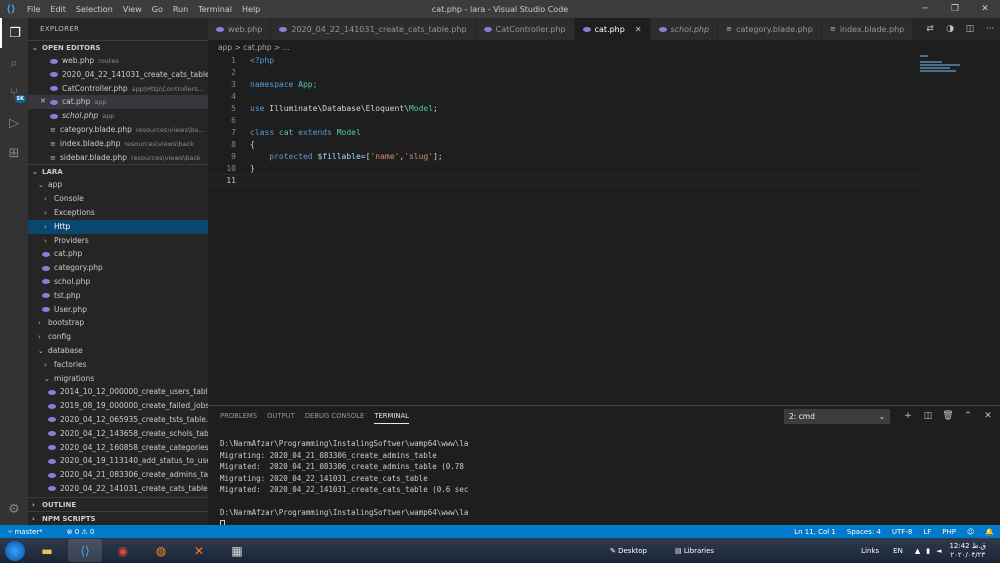  What do you see at coordinates (118, 282) in the screenshot?
I see `tree-file: schol.php` at bounding box center [118, 282].